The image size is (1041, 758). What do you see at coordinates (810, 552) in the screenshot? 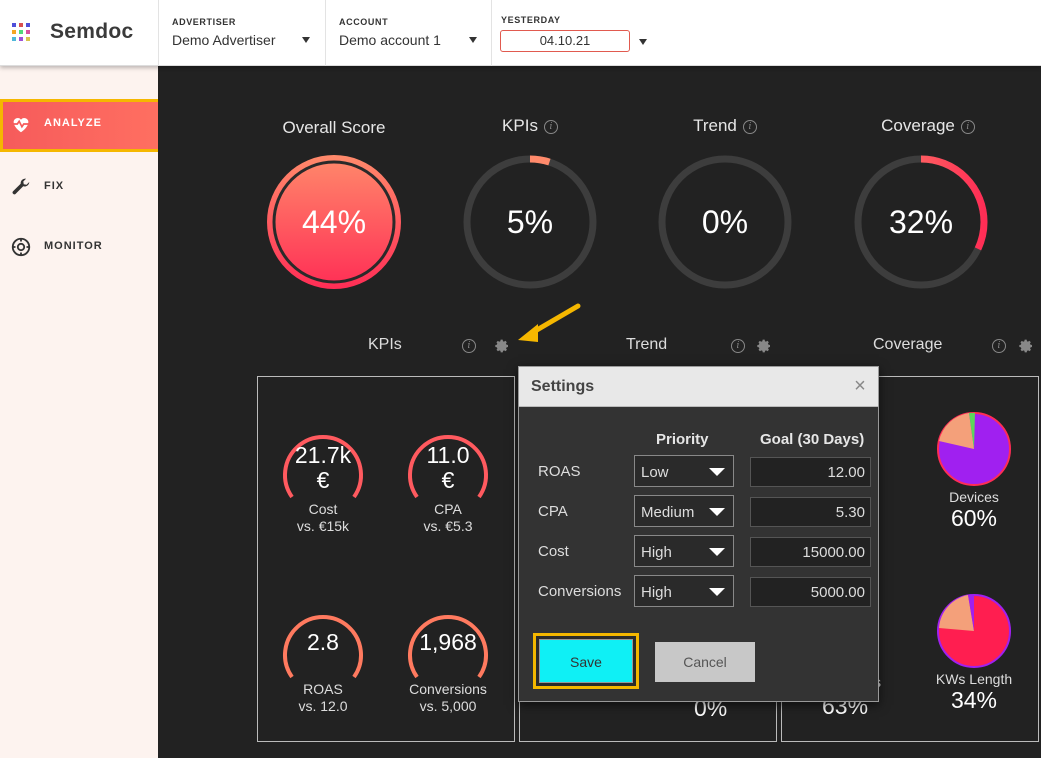
I see `goal-input-cost` at bounding box center [810, 552].